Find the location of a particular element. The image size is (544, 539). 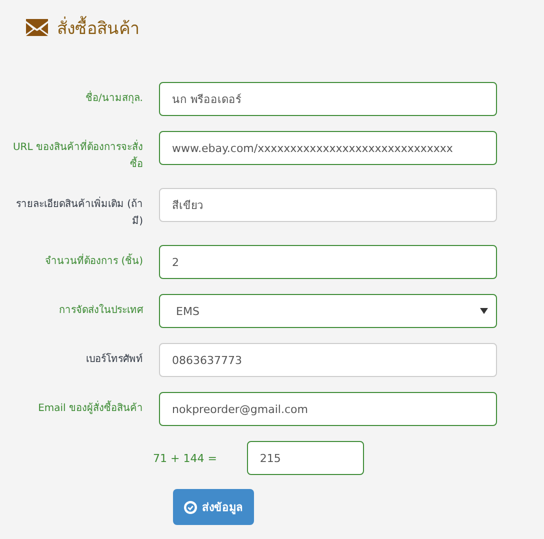

field-label: เบอร์โทรศัพท์ is located at coordinates (114, 359).